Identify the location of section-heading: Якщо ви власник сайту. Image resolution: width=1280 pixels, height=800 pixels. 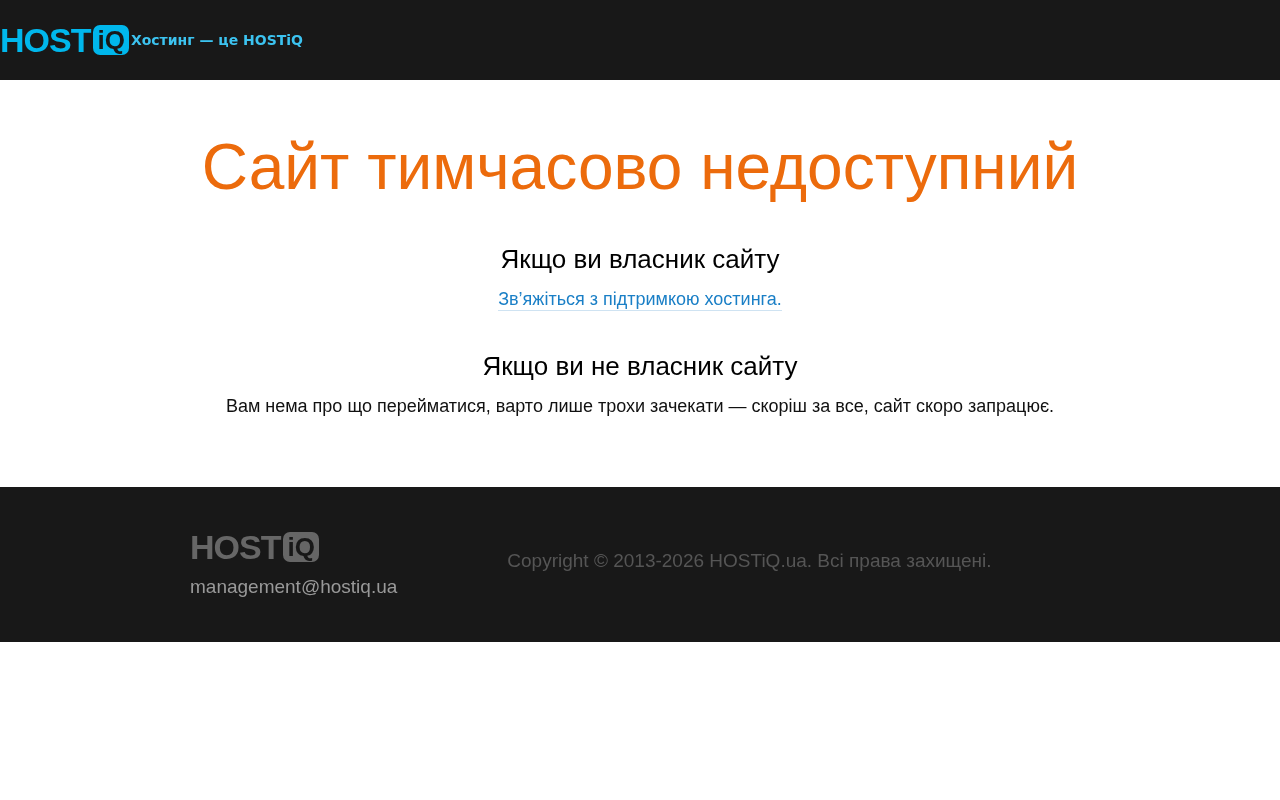
(640, 259).